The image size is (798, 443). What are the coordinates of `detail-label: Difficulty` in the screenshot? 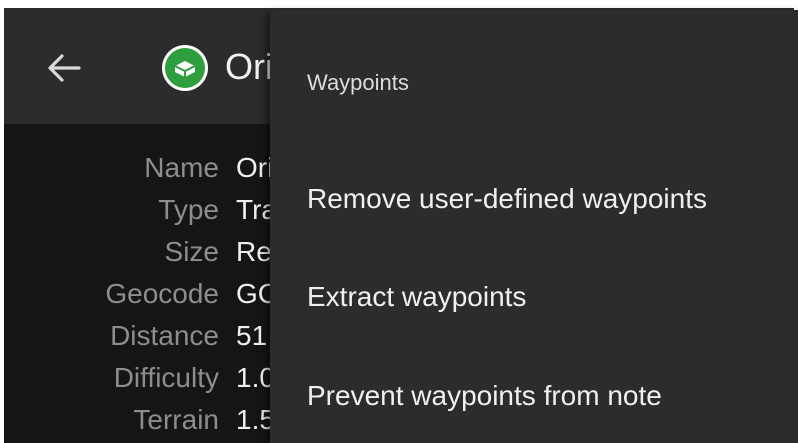 It's located at (166, 377).